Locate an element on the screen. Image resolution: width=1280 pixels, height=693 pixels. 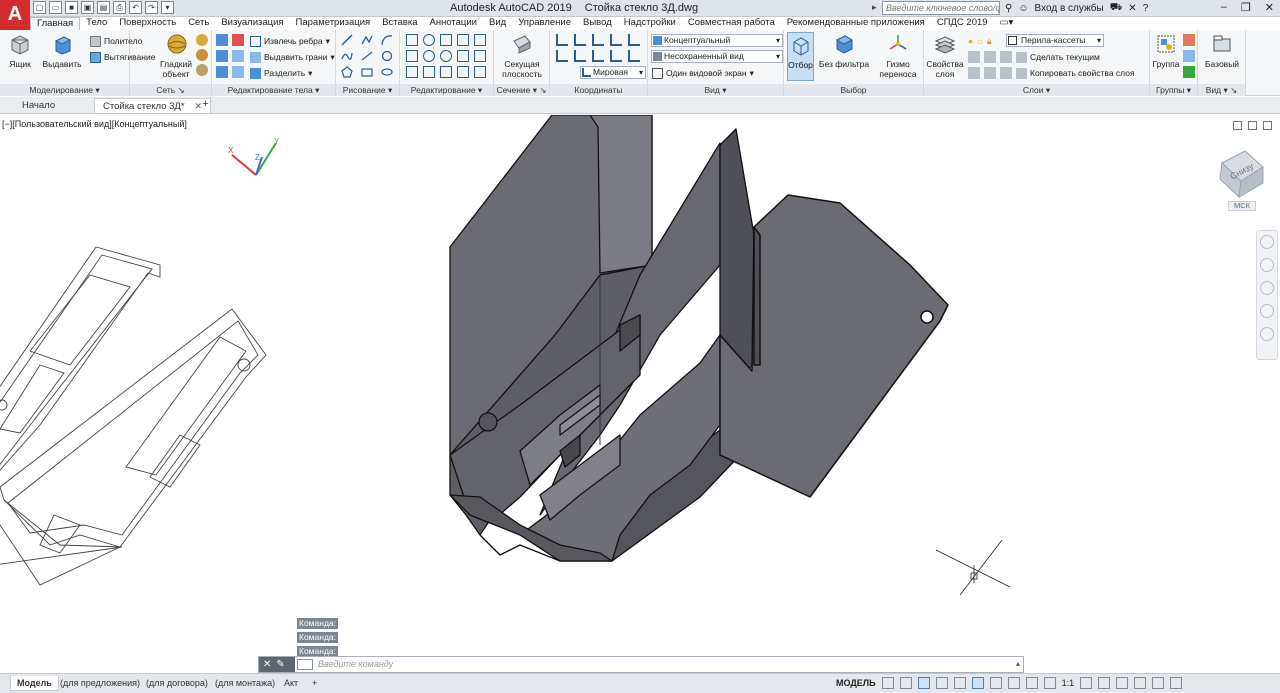
gizmo-button: Гизмо переноса is located at coordinates (898, 56).